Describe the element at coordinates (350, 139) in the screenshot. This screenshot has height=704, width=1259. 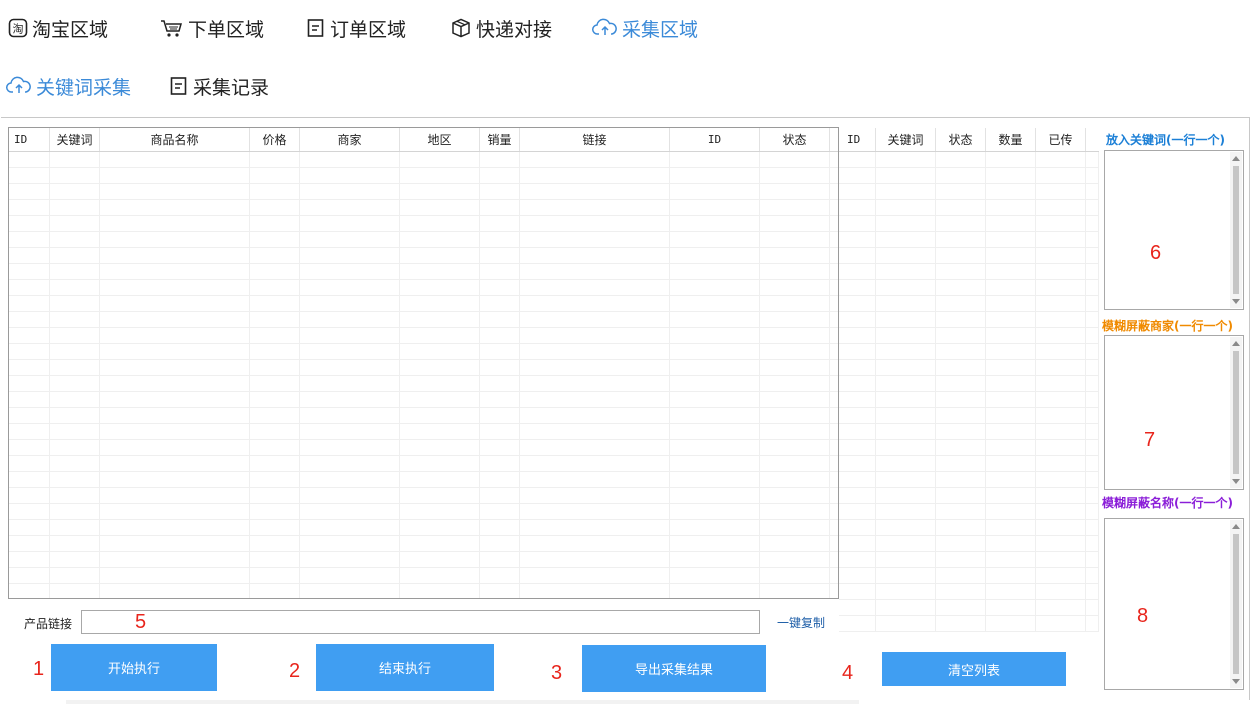
I see `column-header: 商家` at that location.